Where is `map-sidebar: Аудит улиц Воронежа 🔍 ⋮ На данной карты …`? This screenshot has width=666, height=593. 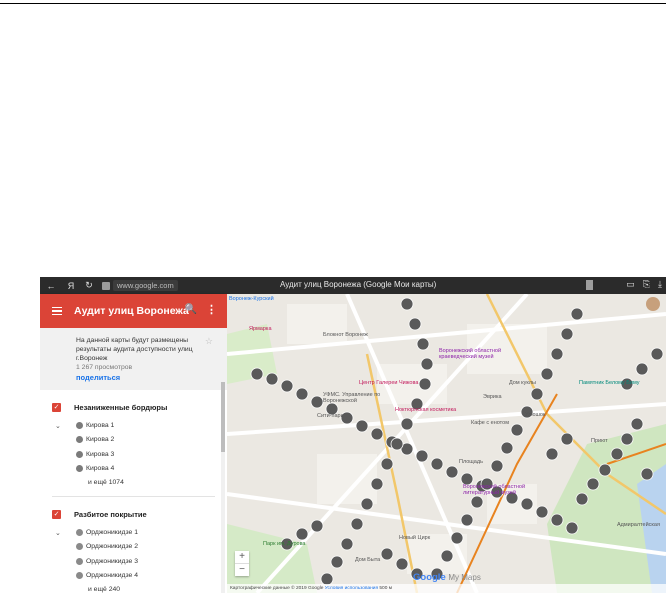 map-sidebar: Аудит улиц Воронежа 🔍 ⋮ На данной карты … is located at coordinates (133, 443).